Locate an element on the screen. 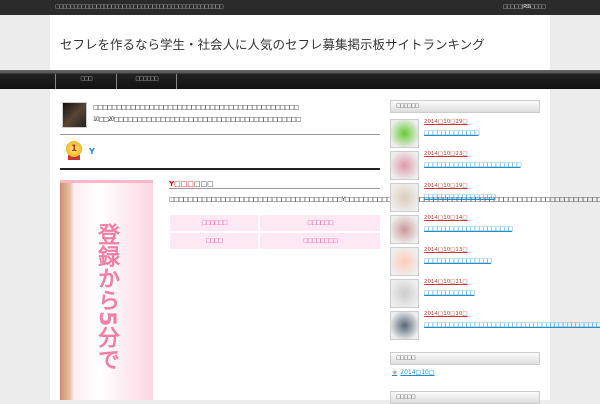  nav-item-home: □□□ is located at coordinates (85, 81).